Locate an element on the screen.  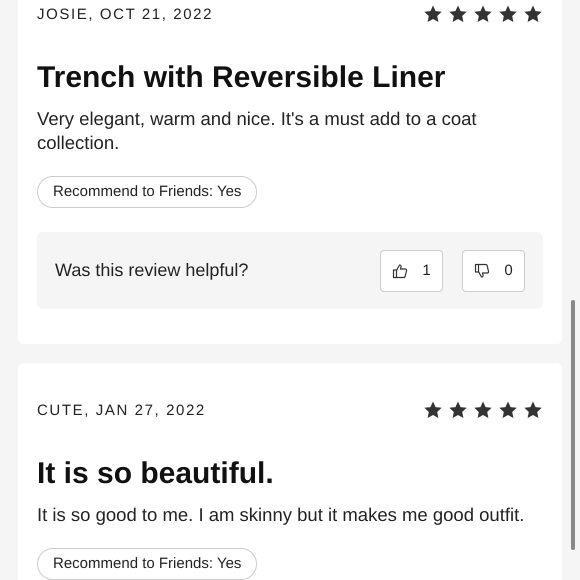
reviewer-date: JOSIE, OCT 21, 2022 is located at coordinates (125, 14).